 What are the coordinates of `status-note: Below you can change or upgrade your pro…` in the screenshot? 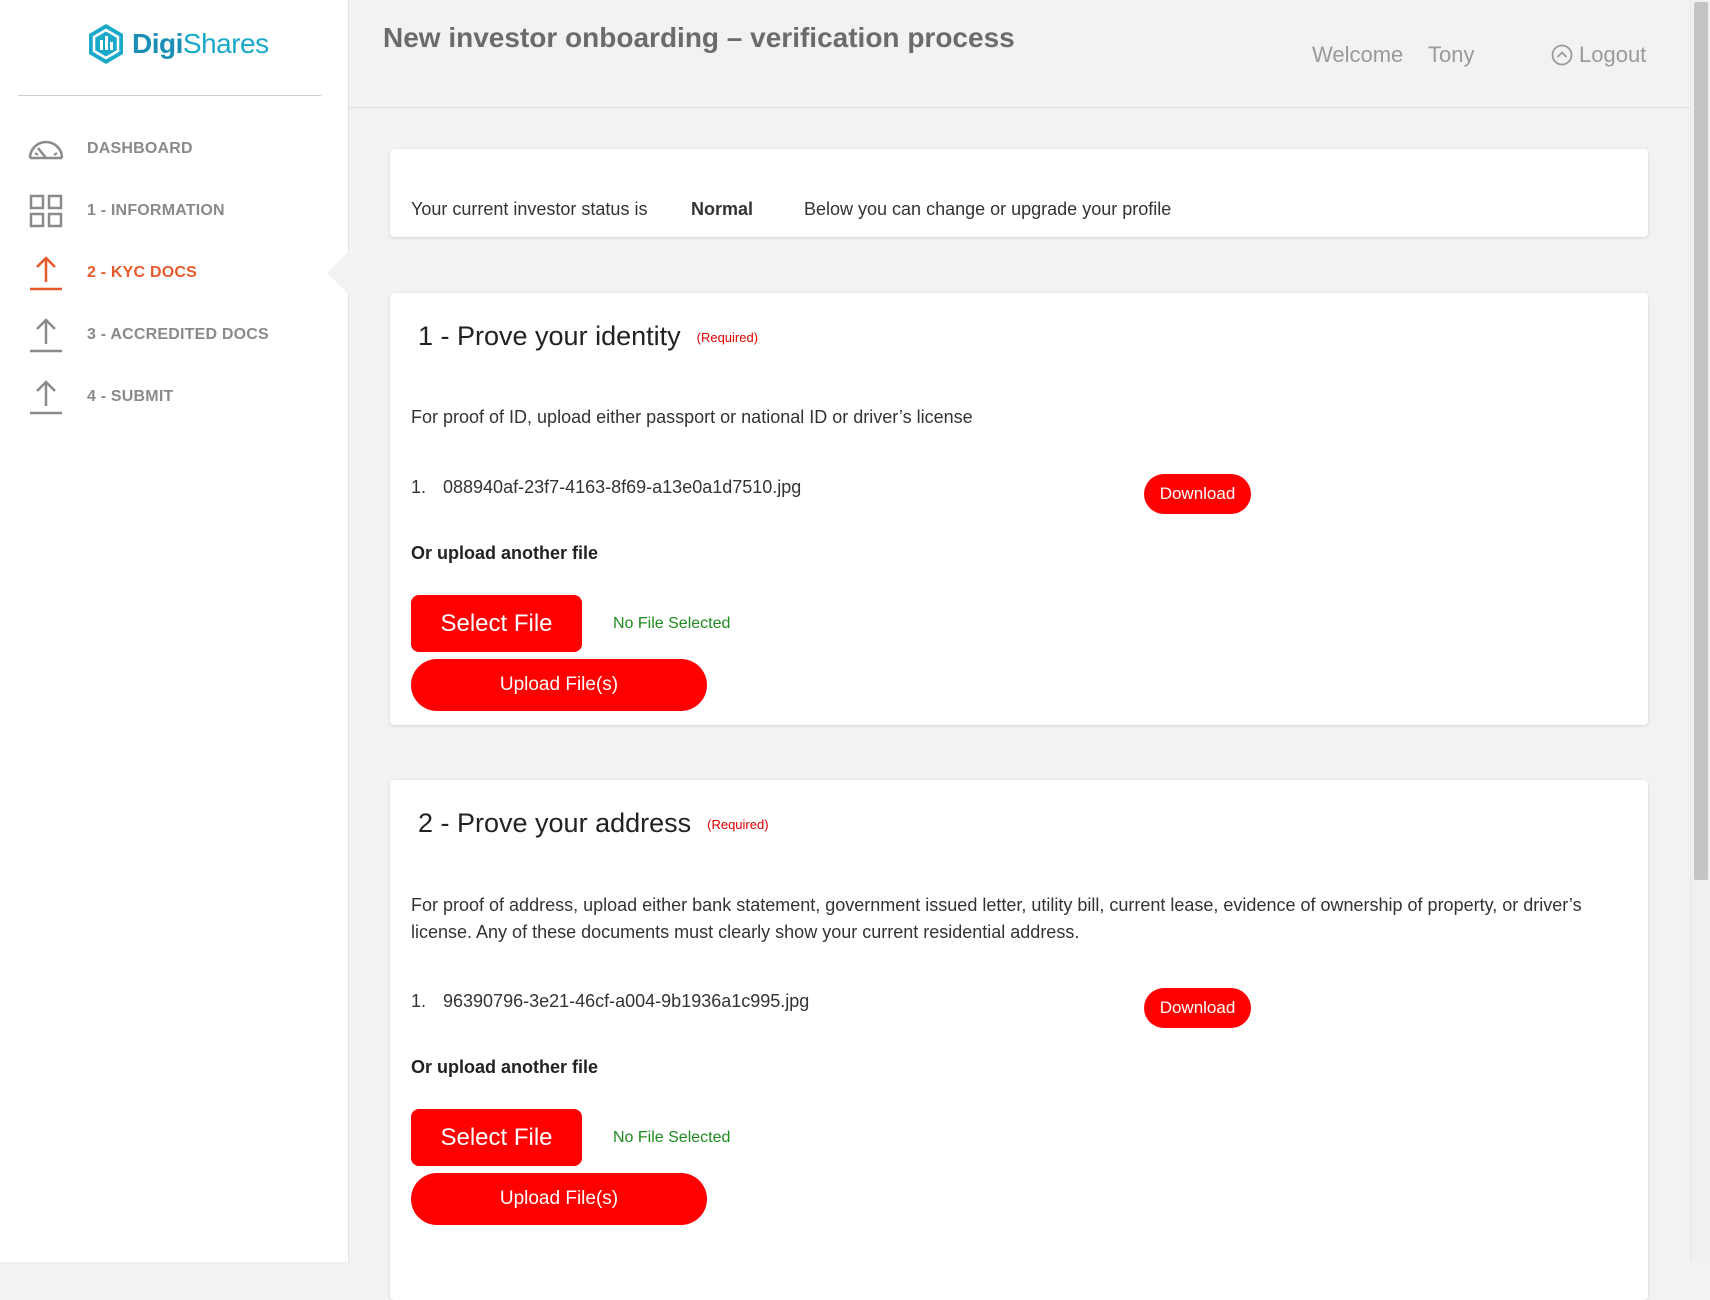 It's located at (988, 209).